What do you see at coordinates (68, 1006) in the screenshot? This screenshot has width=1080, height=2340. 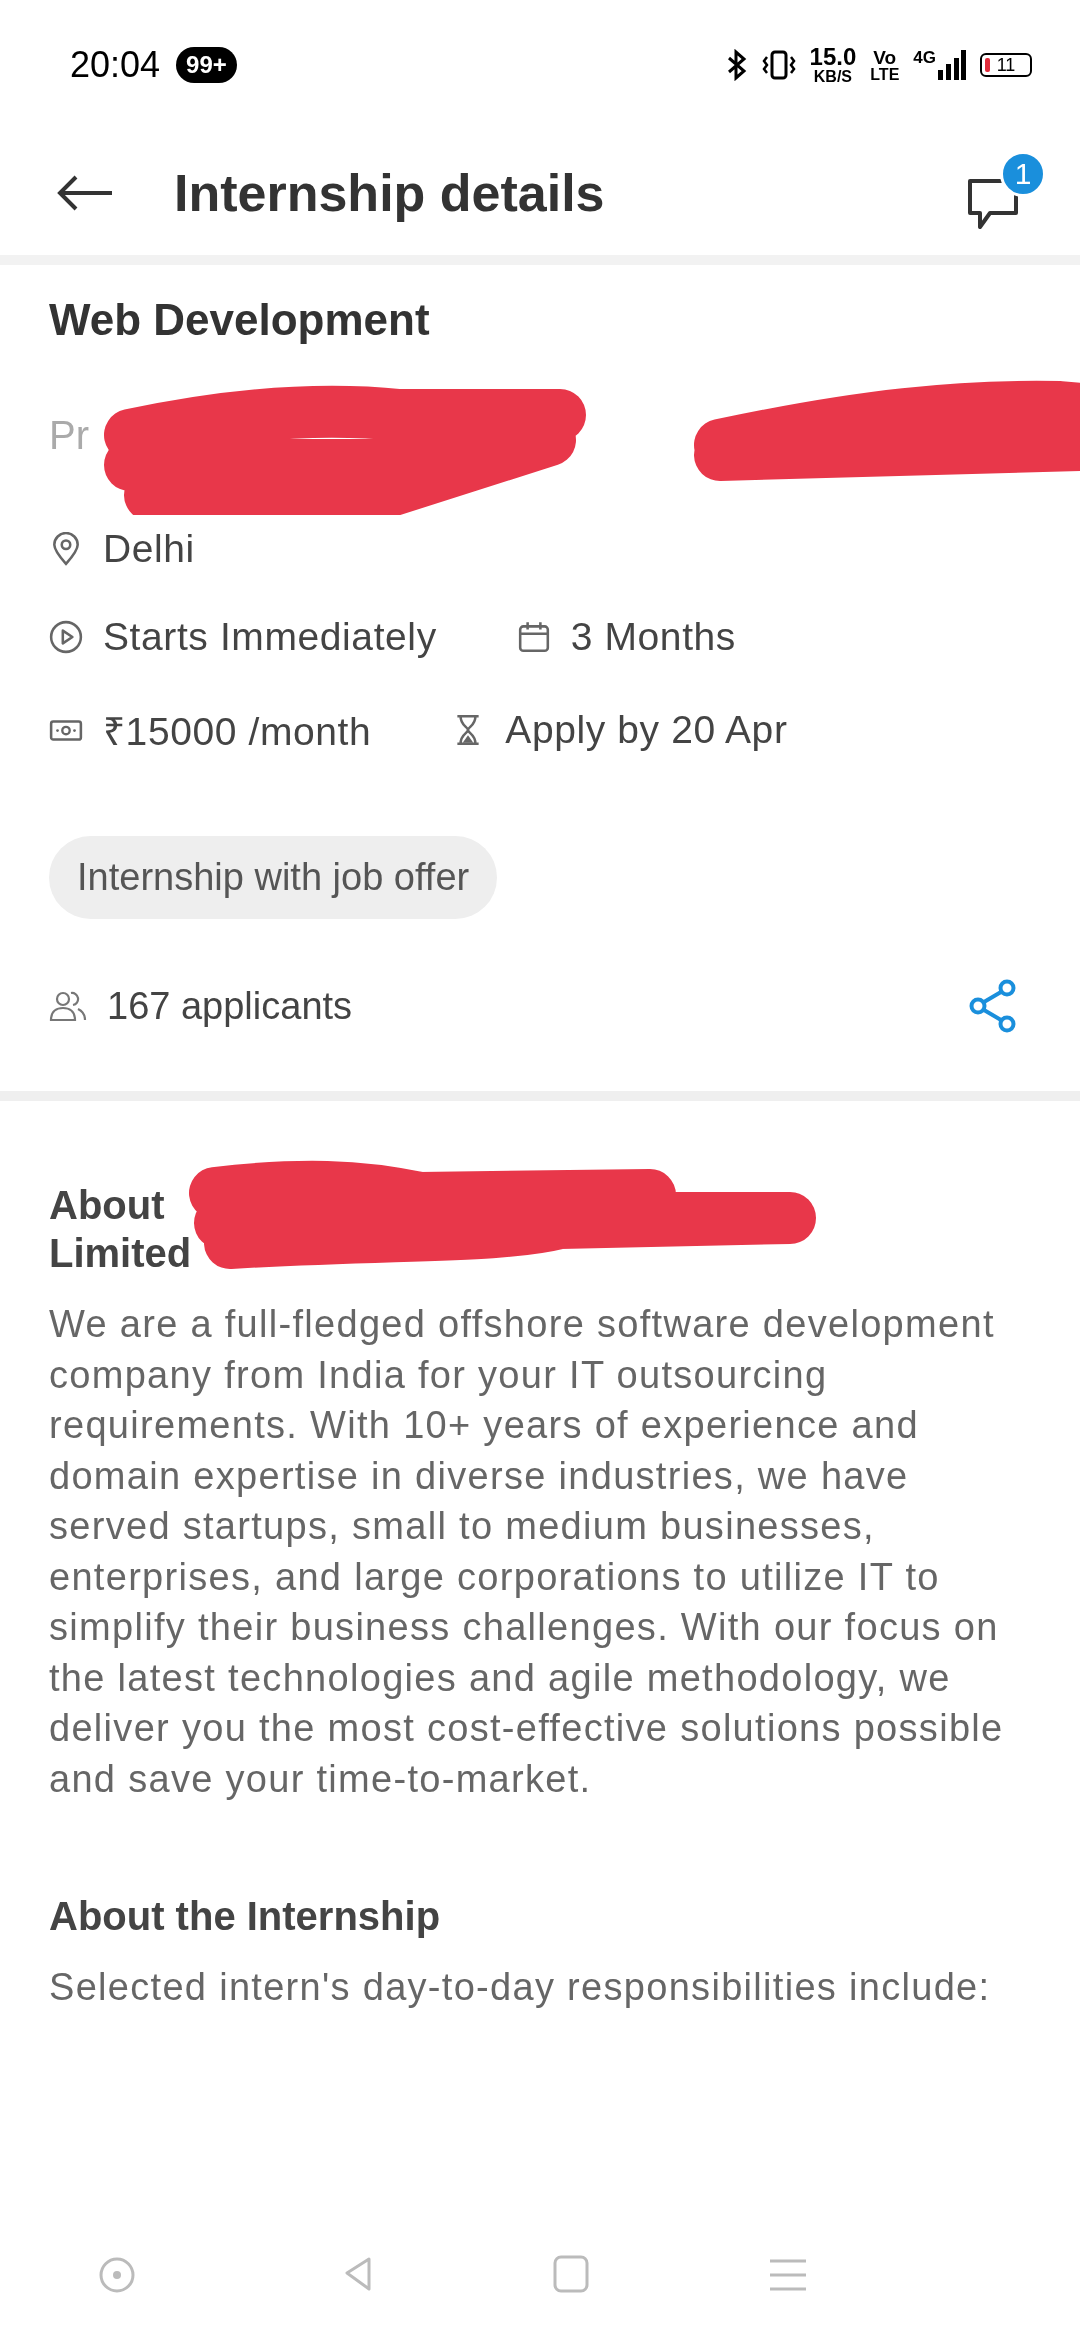 I see `people-icon` at bounding box center [68, 1006].